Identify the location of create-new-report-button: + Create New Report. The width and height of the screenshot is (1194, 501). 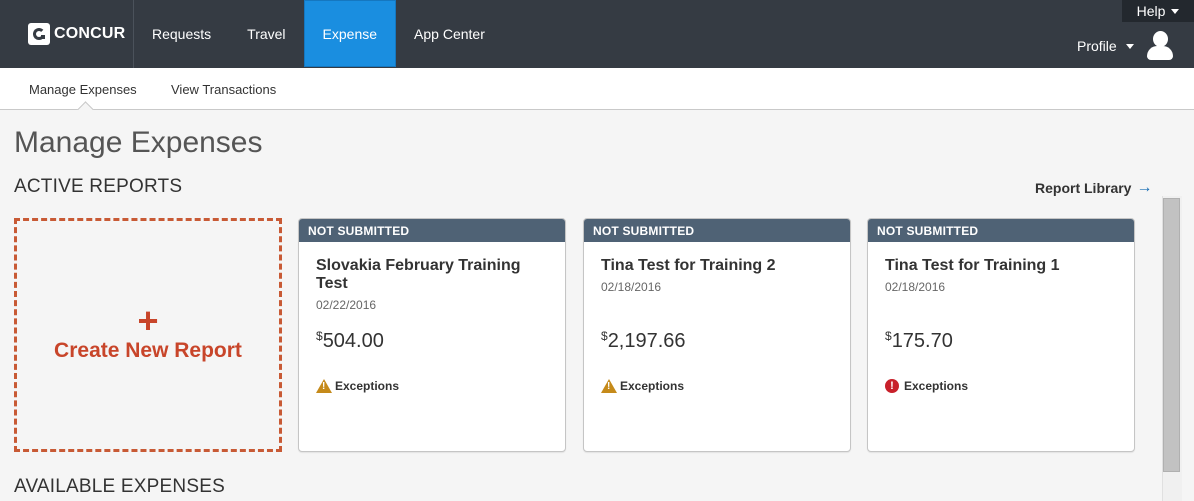
(148, 335).